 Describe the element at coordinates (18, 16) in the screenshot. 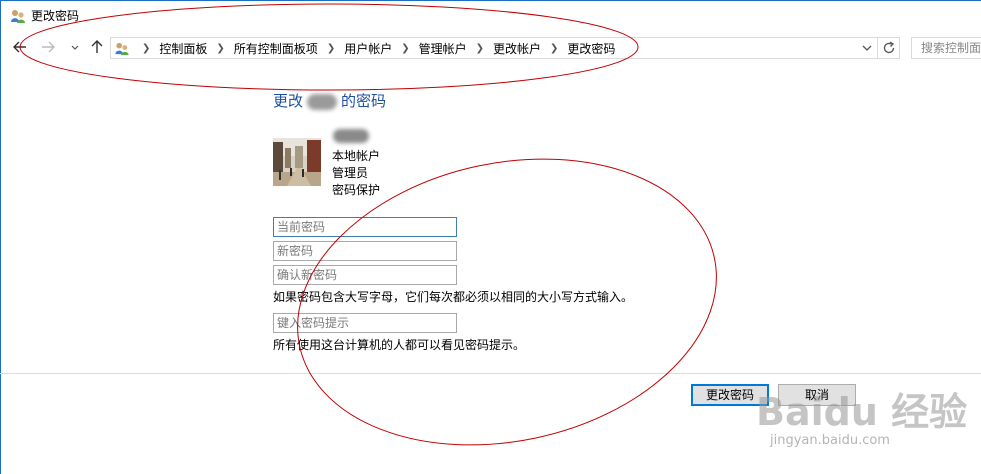

I see `user-accounts-icon` at that location.